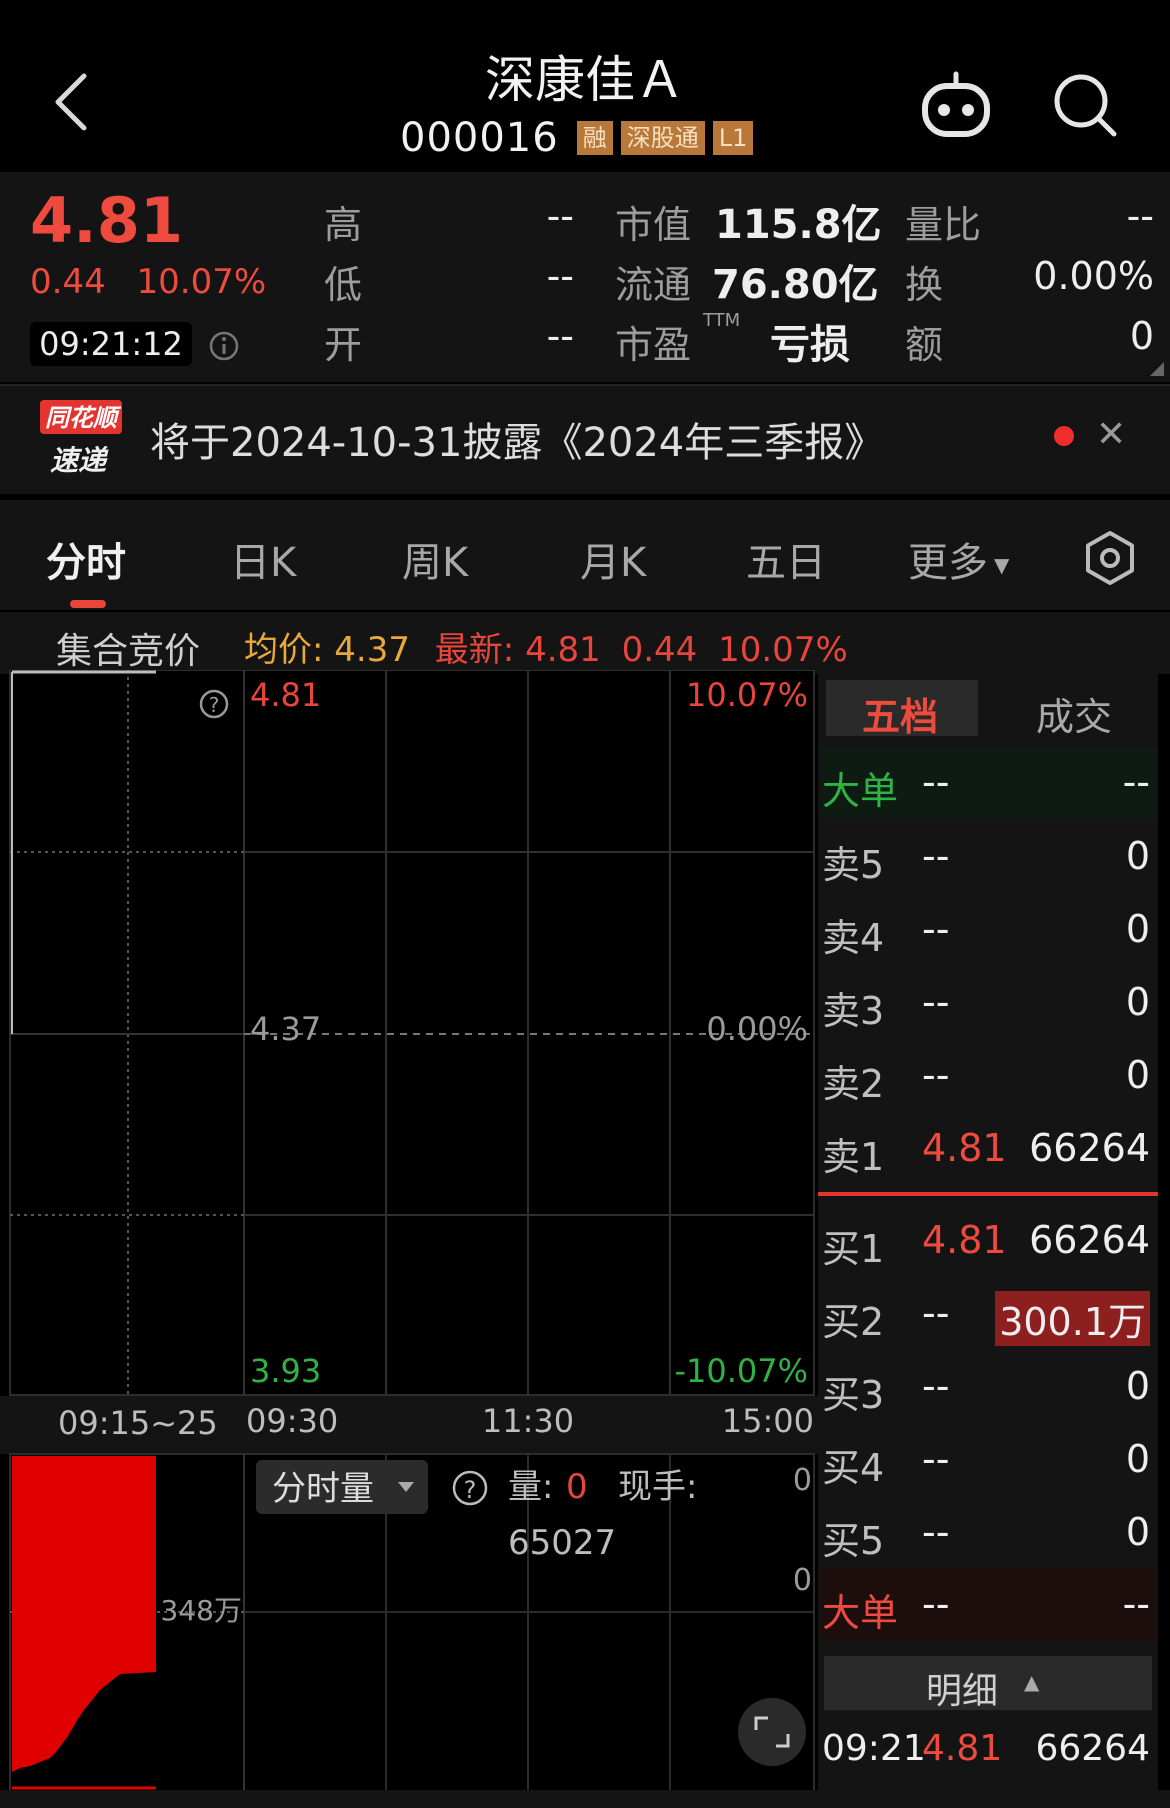 This screenshot has height=1808, width=1170. What do you see at coordinates (989, 1386) in the screenshot?
I see `bid-row-3: 买3 -- 0` at bounding box center [989, 1386].